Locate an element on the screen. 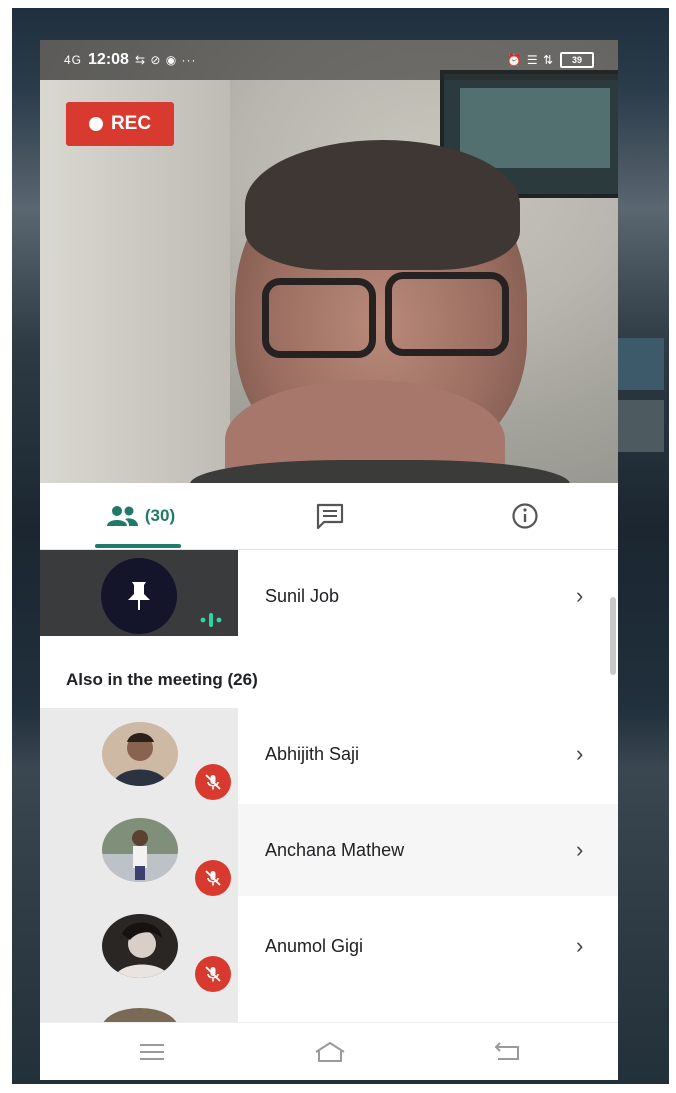 This screenshot has width=676, height=1093. recording-label: REC is located at coordinates (131, 123).